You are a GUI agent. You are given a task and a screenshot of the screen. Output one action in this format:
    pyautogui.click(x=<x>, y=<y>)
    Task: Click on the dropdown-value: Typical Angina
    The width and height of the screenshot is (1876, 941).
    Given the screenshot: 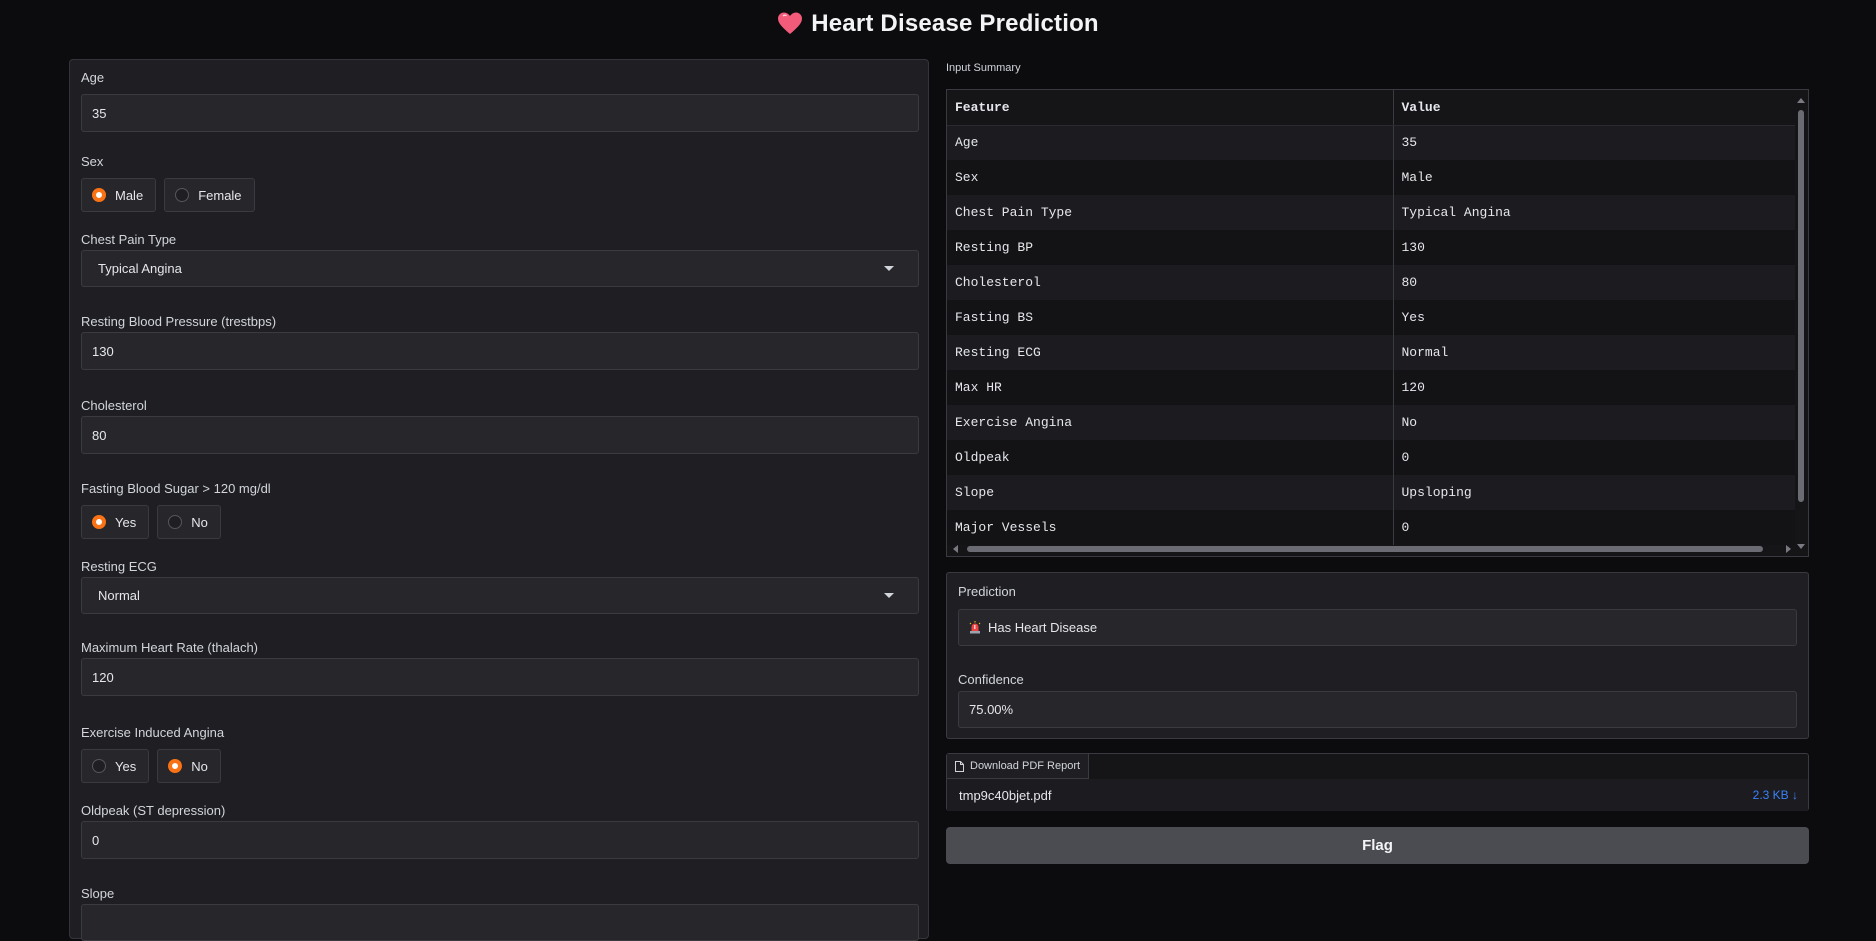 What is the action you would take?
    pyautogui.click(x=140, y=268)
    